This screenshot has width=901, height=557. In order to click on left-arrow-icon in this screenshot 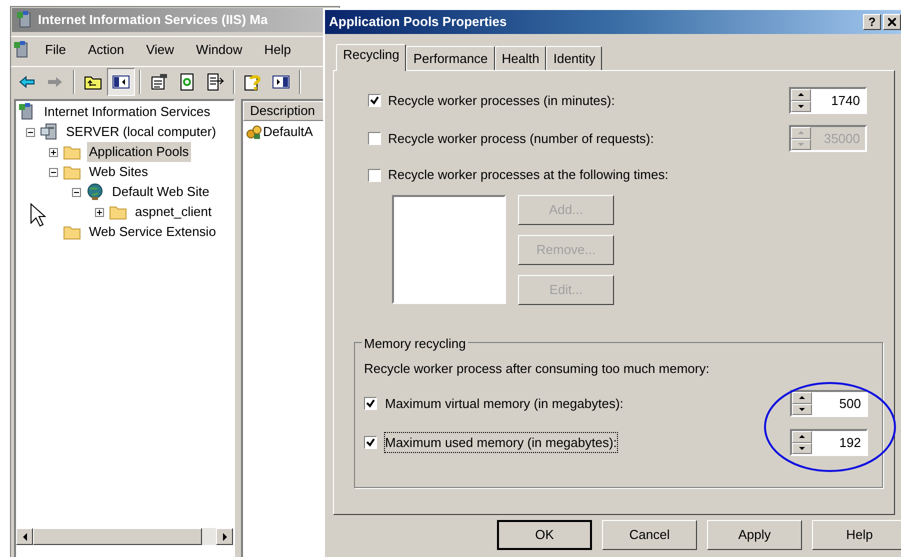, I will do `click(25, 536)`.